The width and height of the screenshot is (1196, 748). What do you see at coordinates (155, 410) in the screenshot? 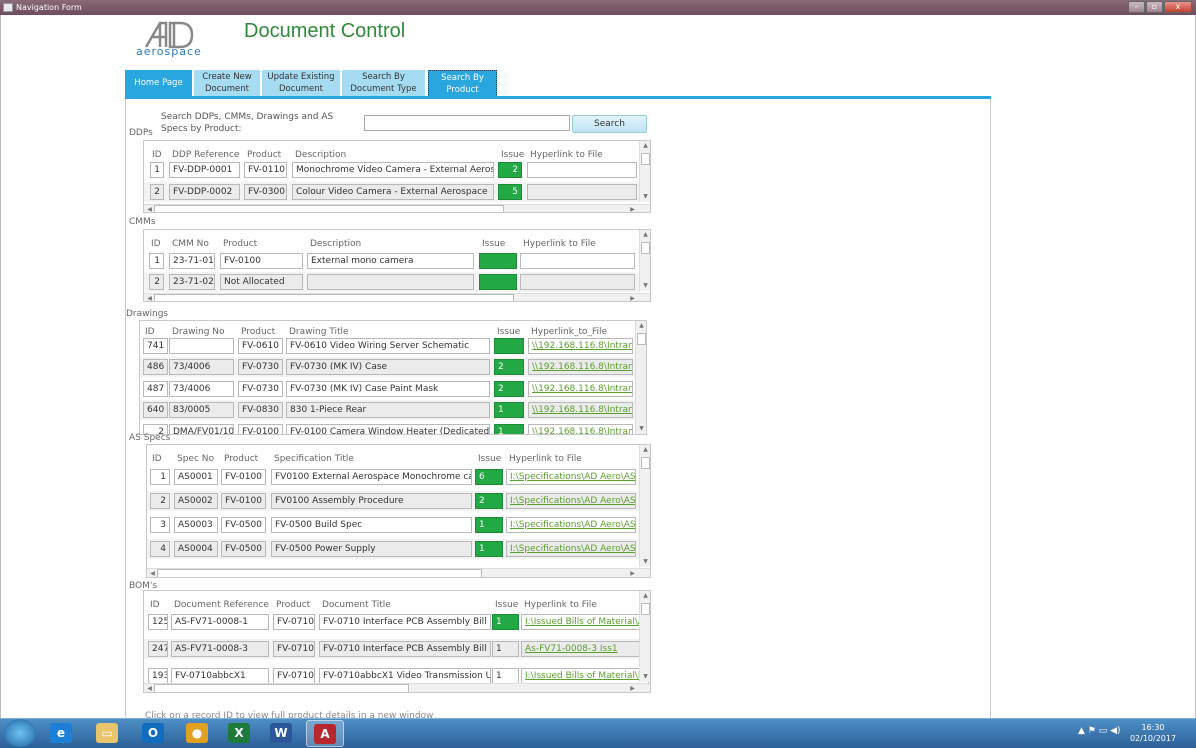
I see `record-id-link: 640` at bounding box center [155, 410].